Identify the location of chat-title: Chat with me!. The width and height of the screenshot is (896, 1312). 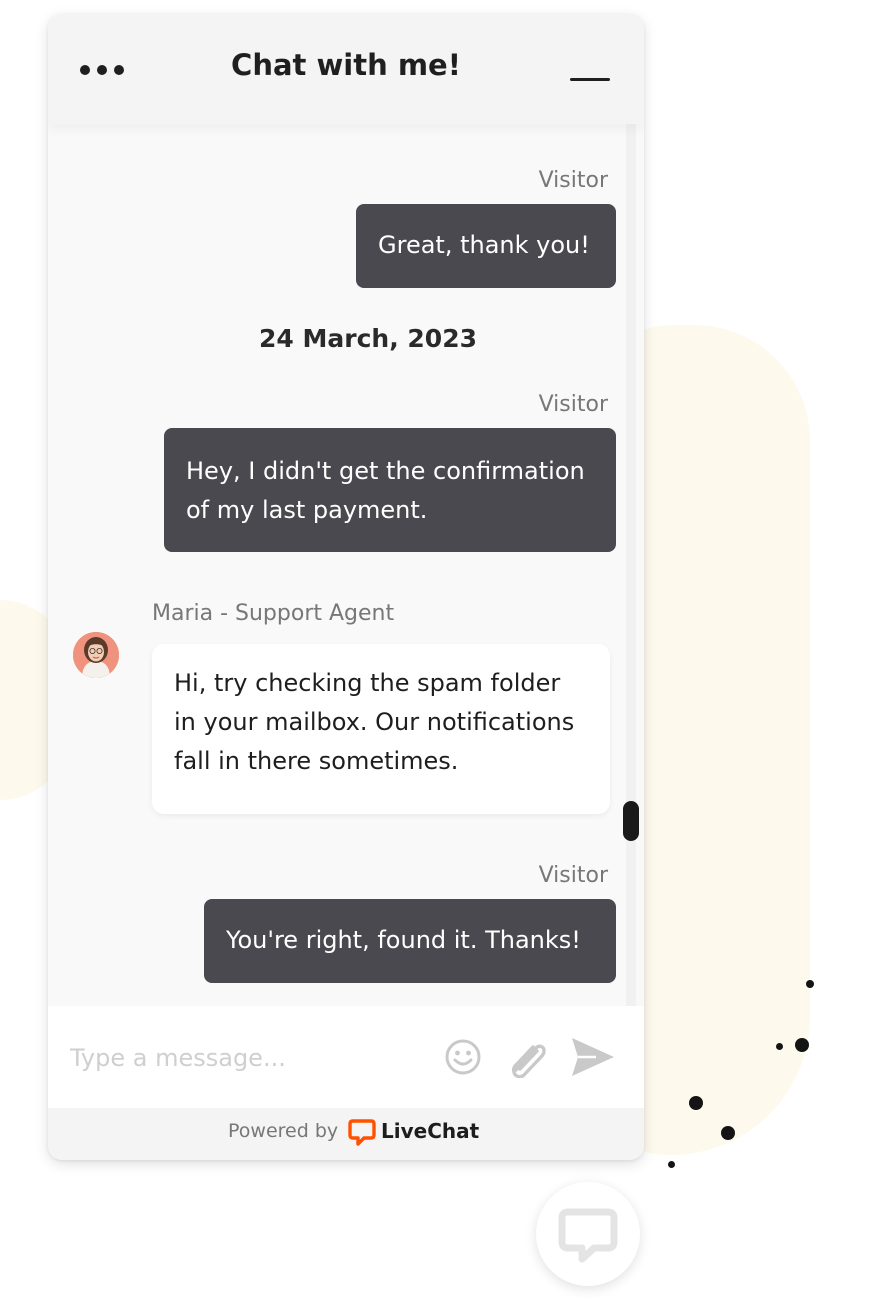
(346, 65).